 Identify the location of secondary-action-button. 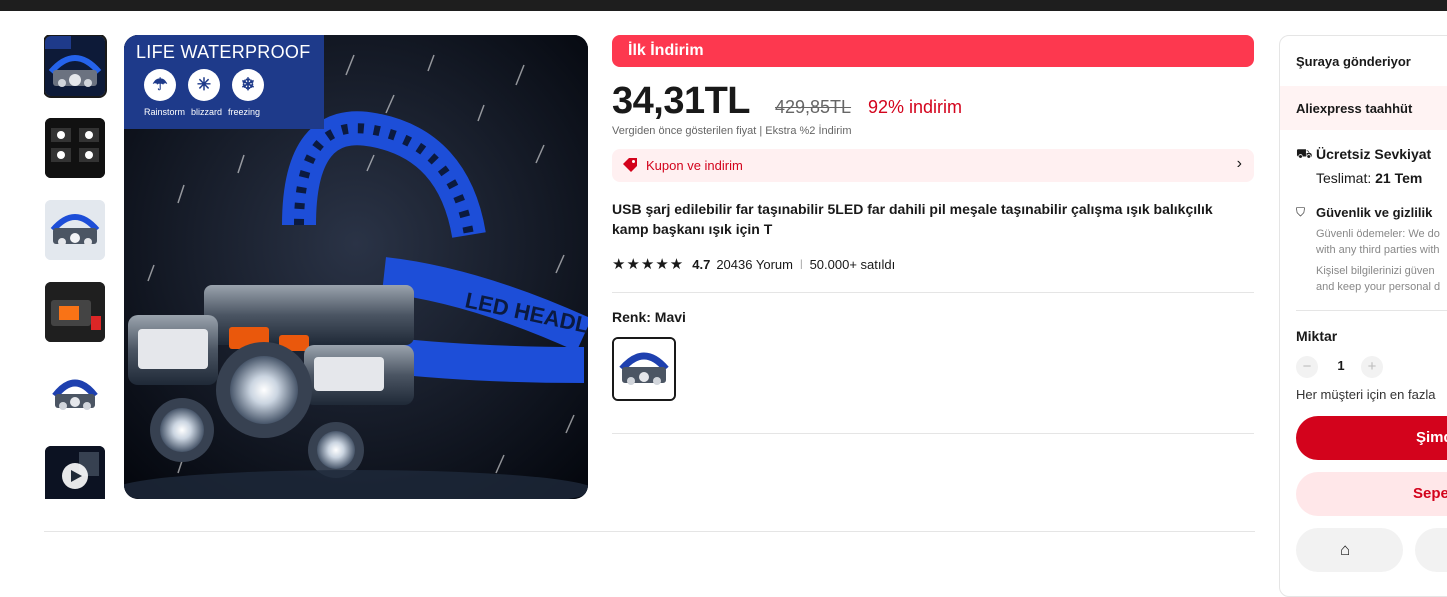
(1431, 550).